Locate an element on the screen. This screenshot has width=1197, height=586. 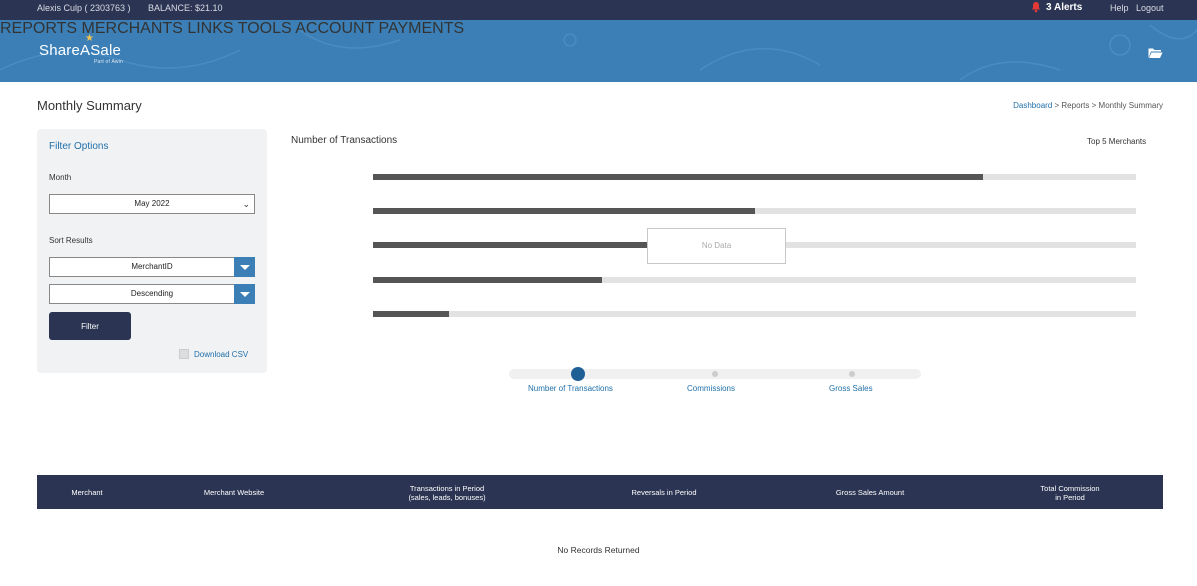
breadcrumb: Dashboard > Reports > Monthly Summary is located at coordinates (1088, 105).